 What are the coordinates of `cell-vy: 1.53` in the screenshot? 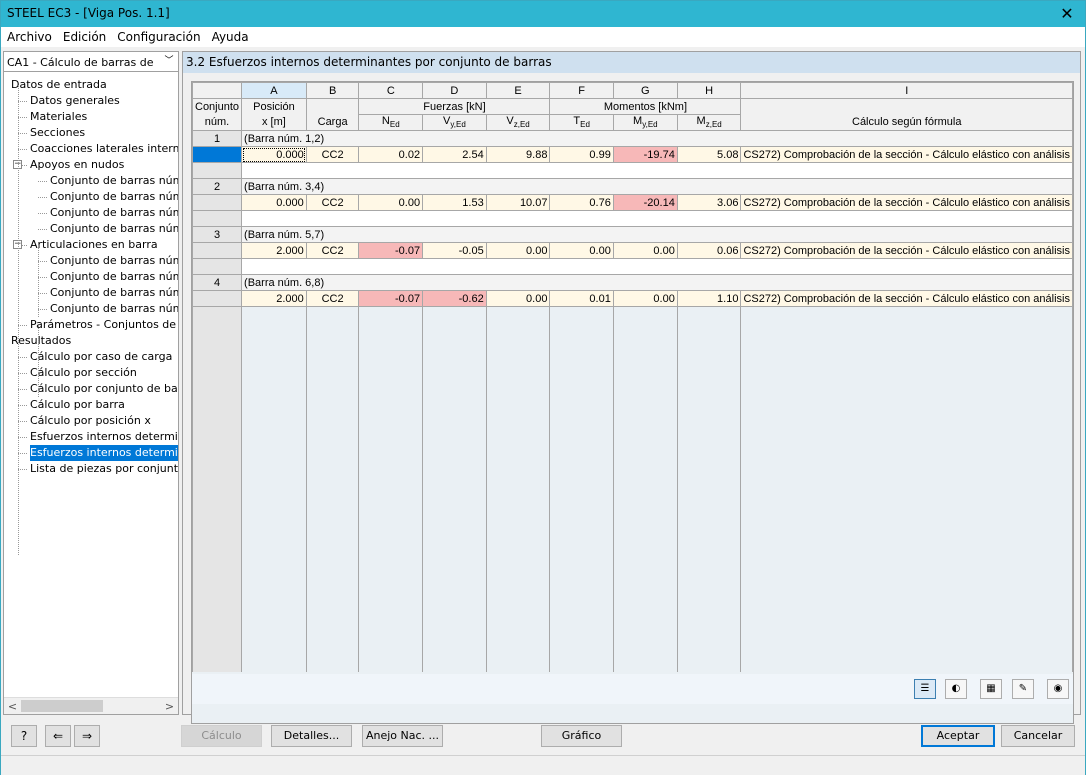 It's located at (454, 202).